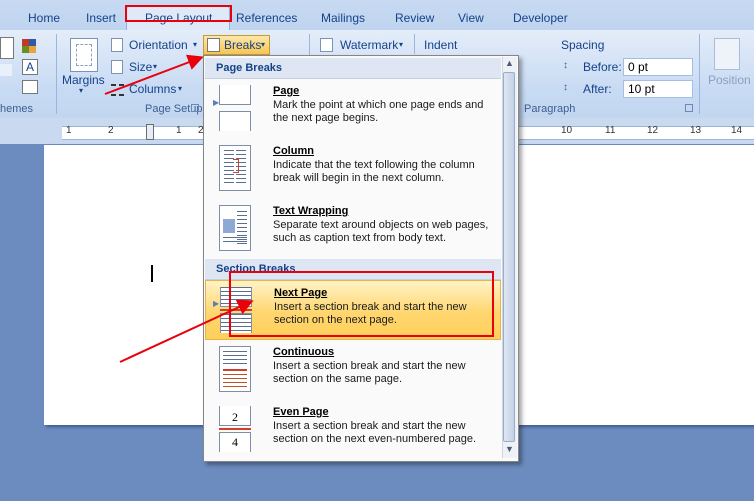 This screenshot has height=501, width=754. What do you see at coordinates (179, 208) in the screenshot?
I see `annotation-arrows` at bounding box center [179, 208].